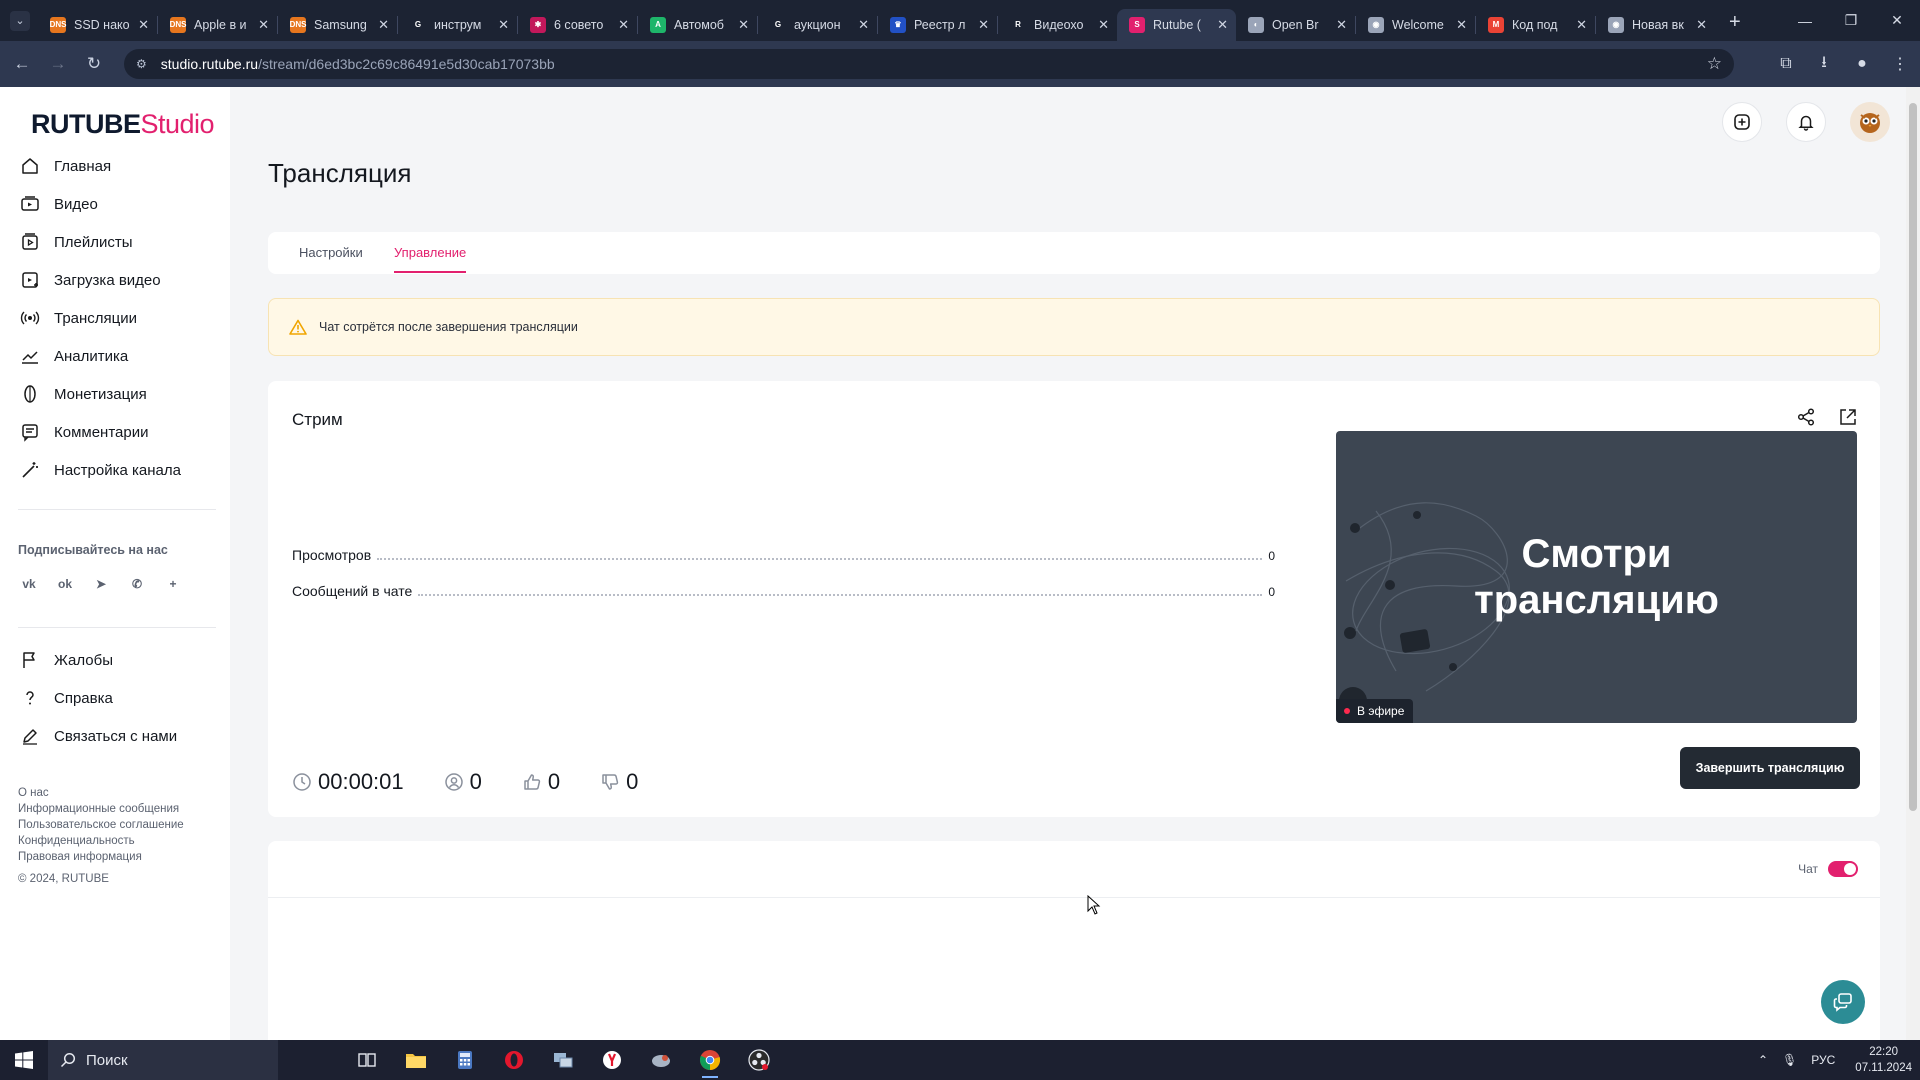 This screenshot has width=1920, height=1080. I want to click on chat-toggle, so click(1843, 869).